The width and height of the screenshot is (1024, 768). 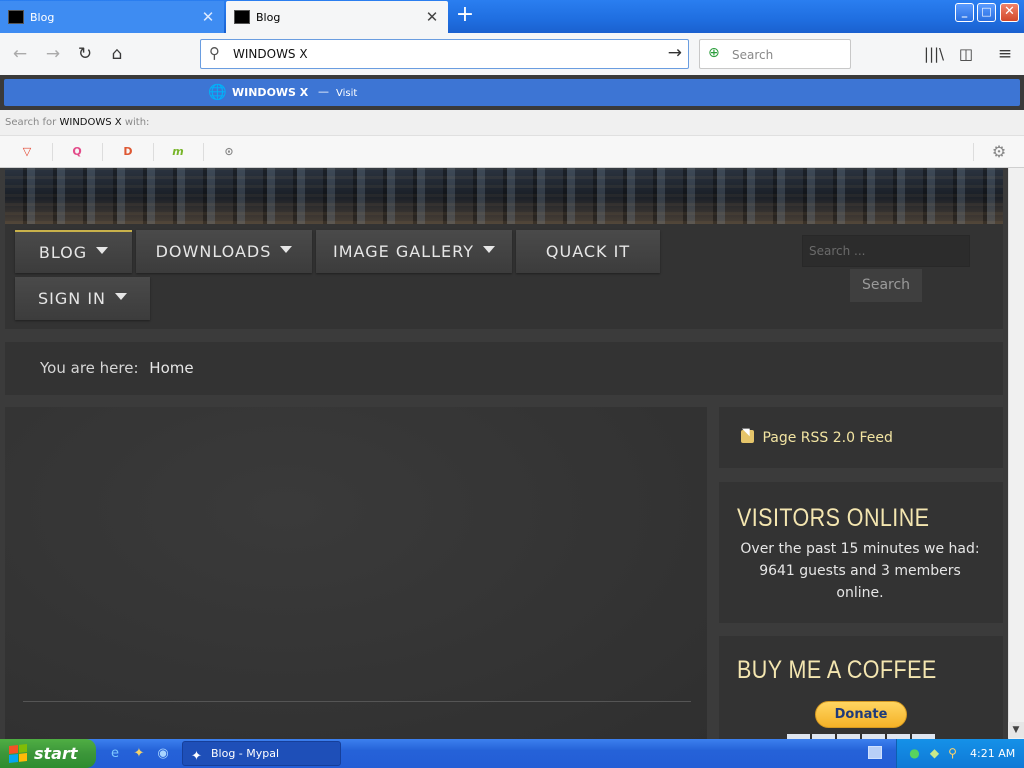 I want to click on breadcrumb-home-link: Home, so click(x=171, y=368).